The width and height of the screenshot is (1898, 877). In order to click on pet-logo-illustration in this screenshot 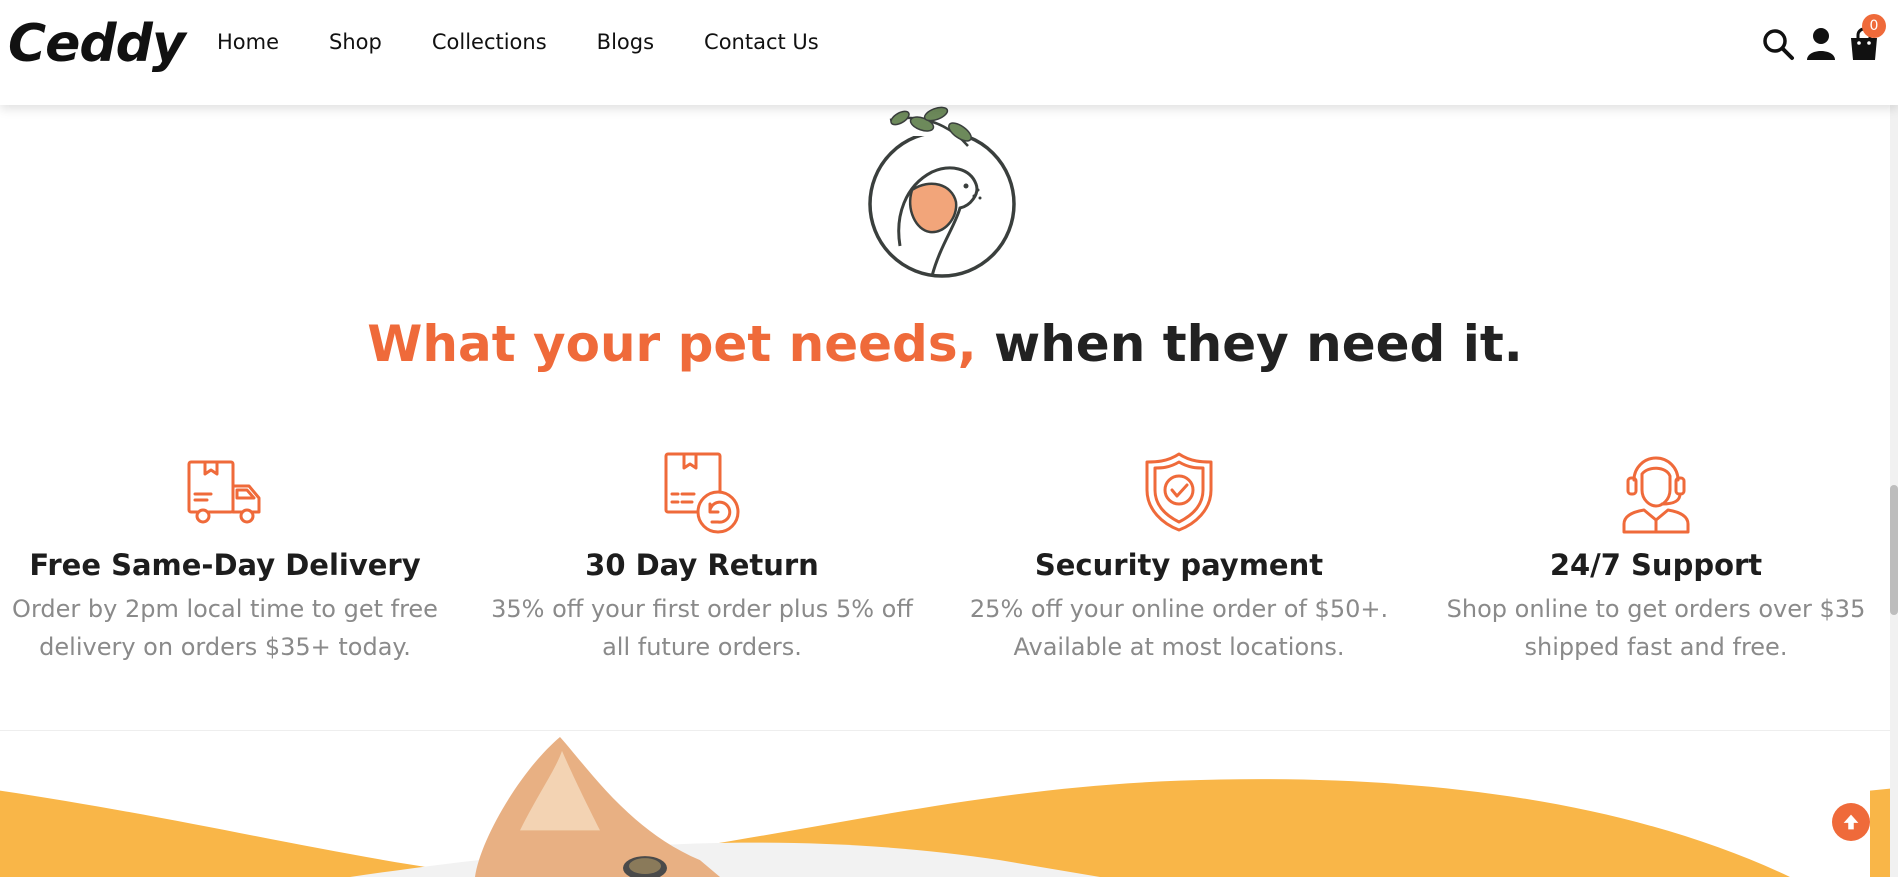, I will do `click(940, 194)`.